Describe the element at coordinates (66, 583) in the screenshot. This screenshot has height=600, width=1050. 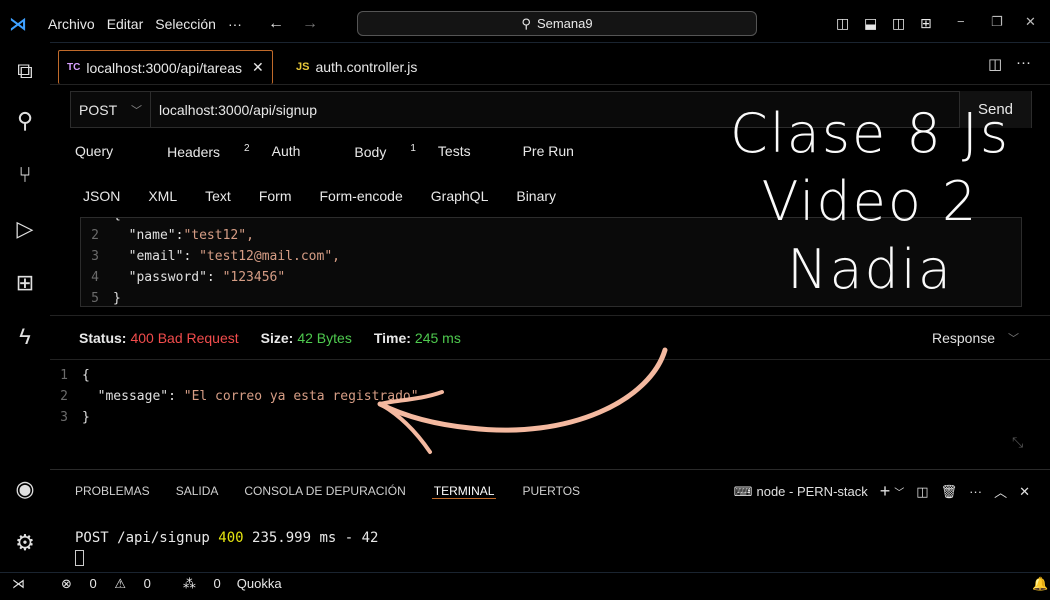
I see `error-icon: ⊗` at that location.